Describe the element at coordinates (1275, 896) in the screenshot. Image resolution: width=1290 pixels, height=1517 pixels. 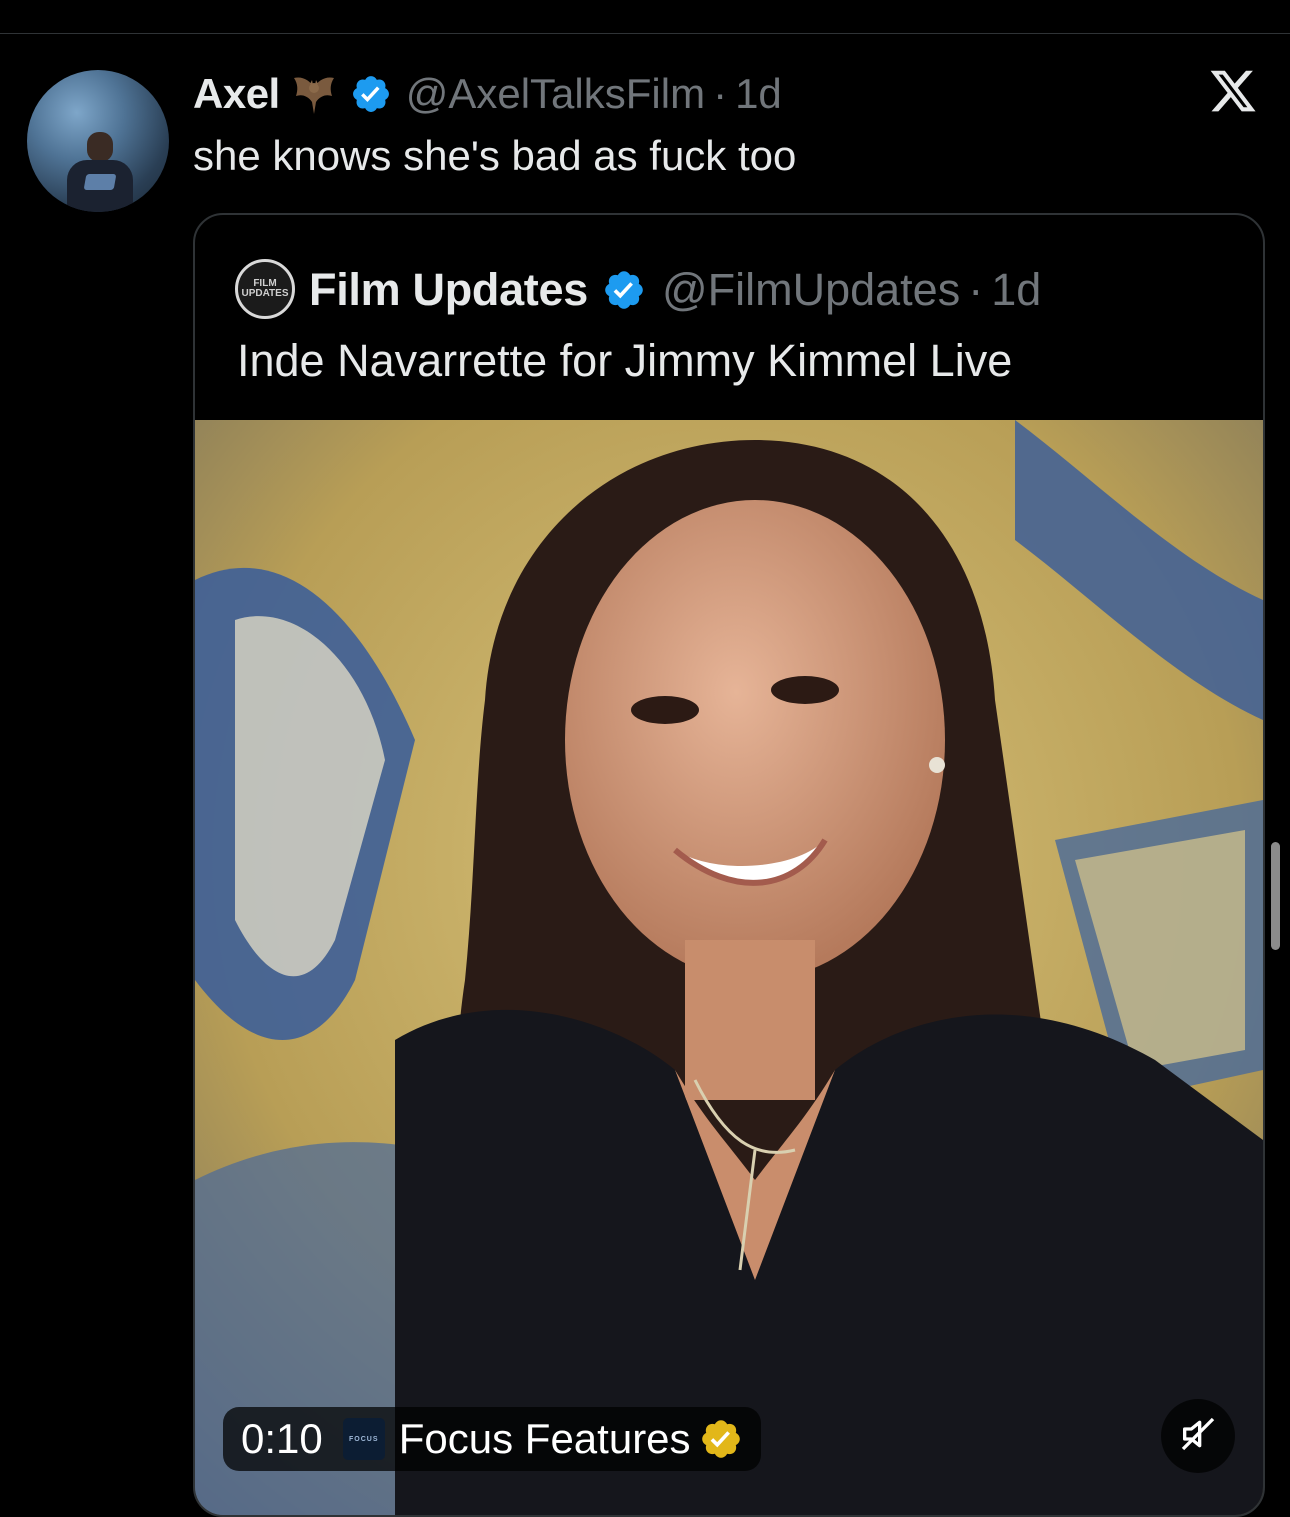
I see `scrollbar-thumb` at that location.